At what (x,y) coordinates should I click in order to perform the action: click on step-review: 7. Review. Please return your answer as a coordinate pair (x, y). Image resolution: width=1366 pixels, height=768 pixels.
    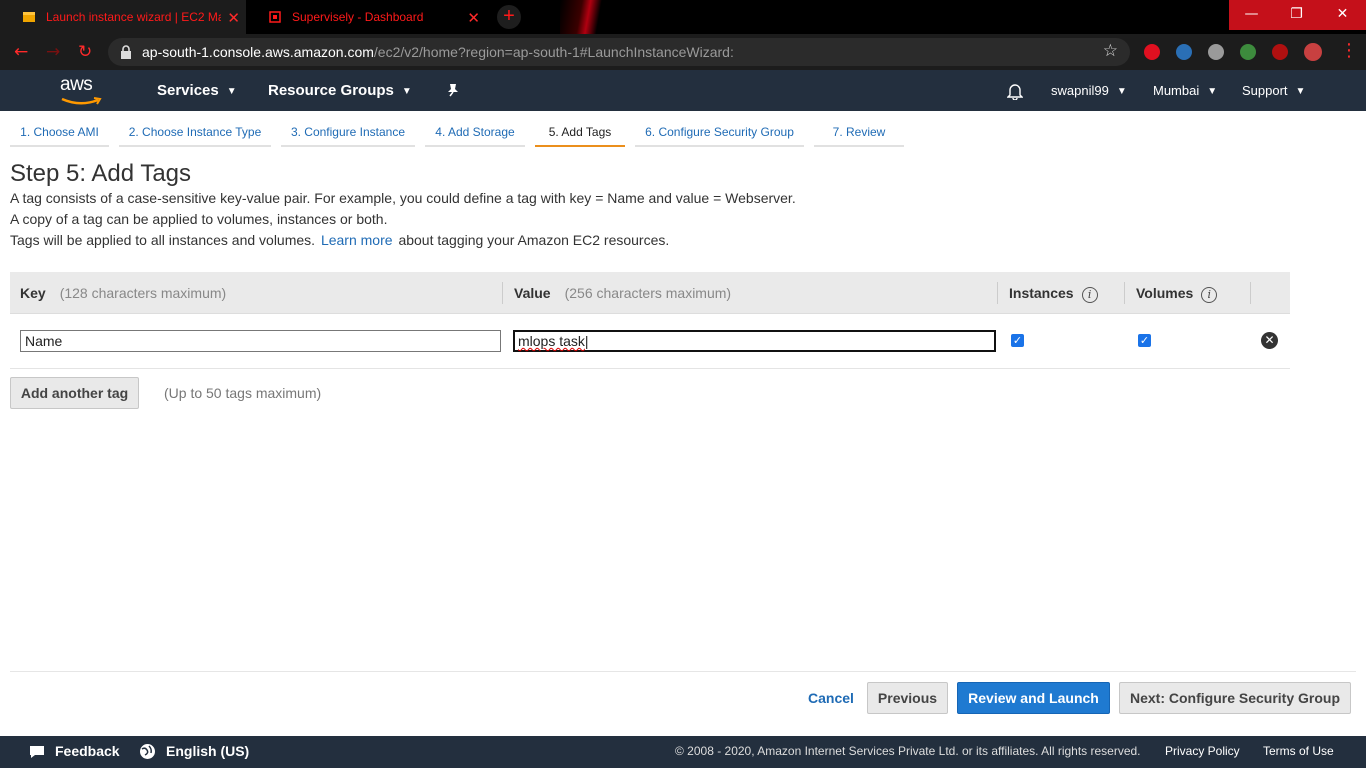
    Looking at the image, I should click on (859, 129).